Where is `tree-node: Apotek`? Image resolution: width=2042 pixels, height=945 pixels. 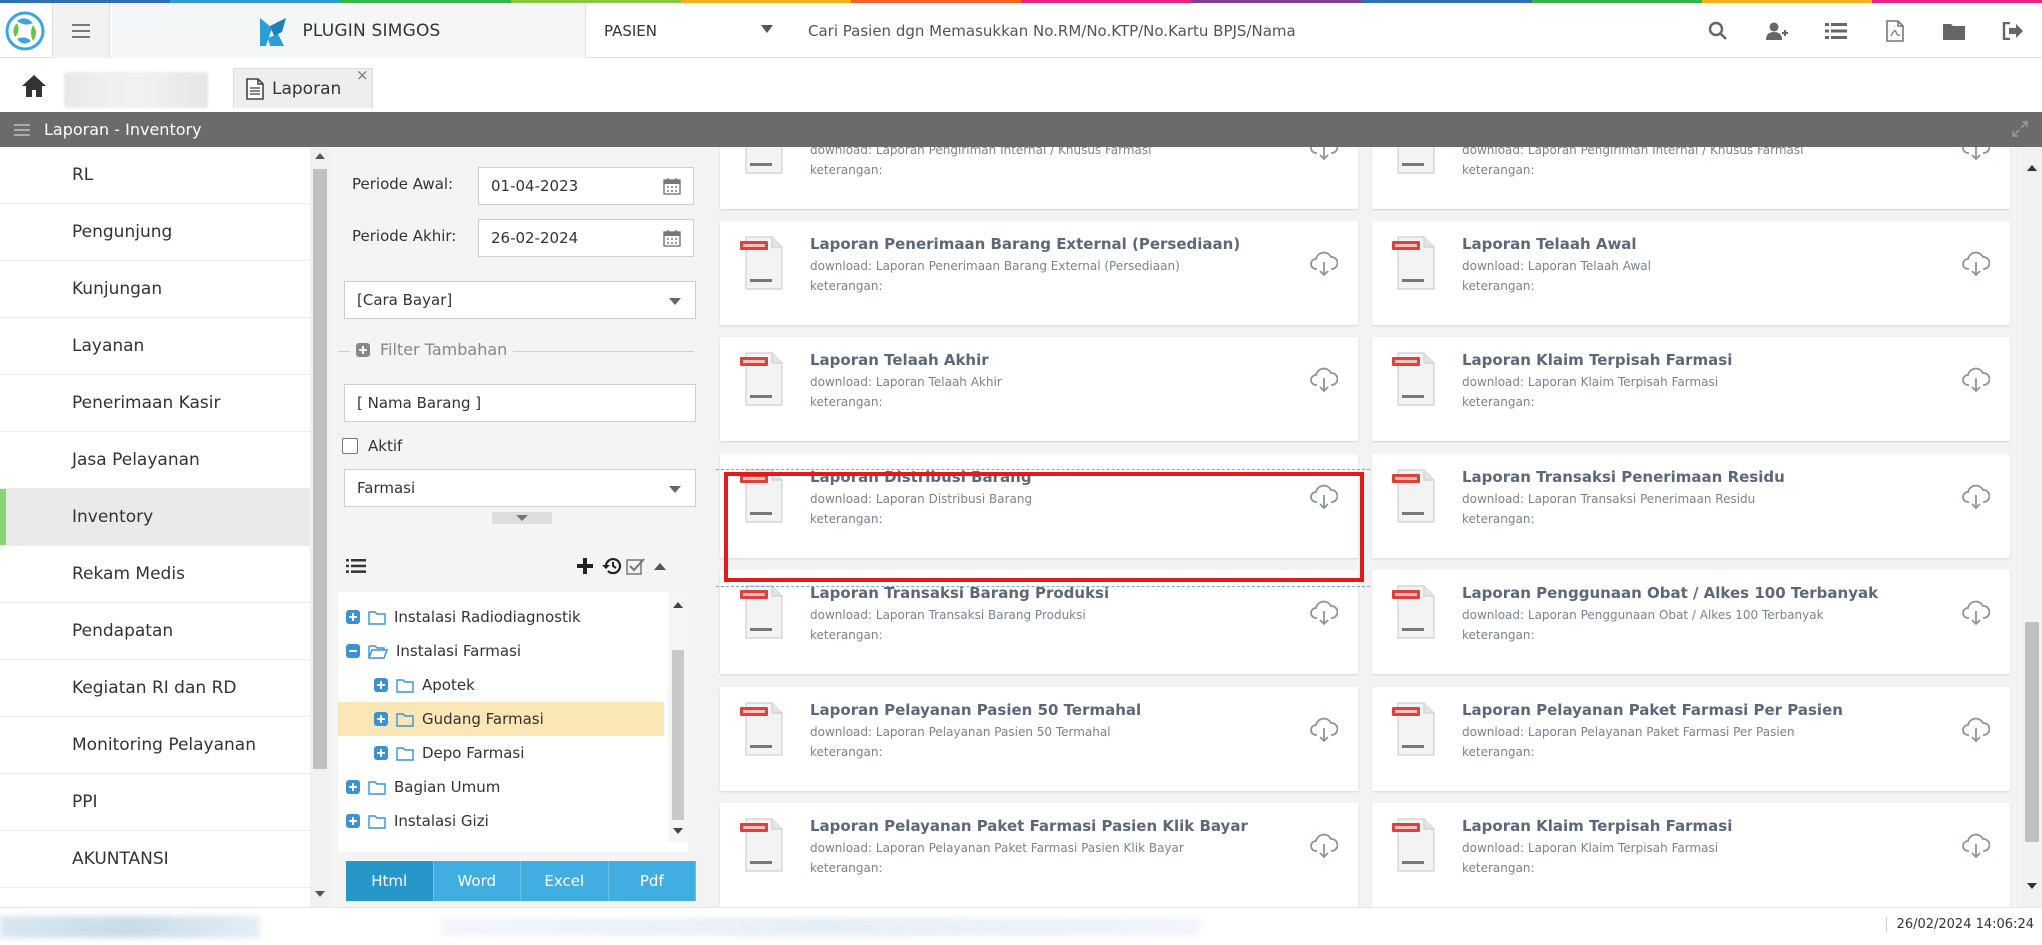 tree-node: Apotek is located at coordinates (501, 685).